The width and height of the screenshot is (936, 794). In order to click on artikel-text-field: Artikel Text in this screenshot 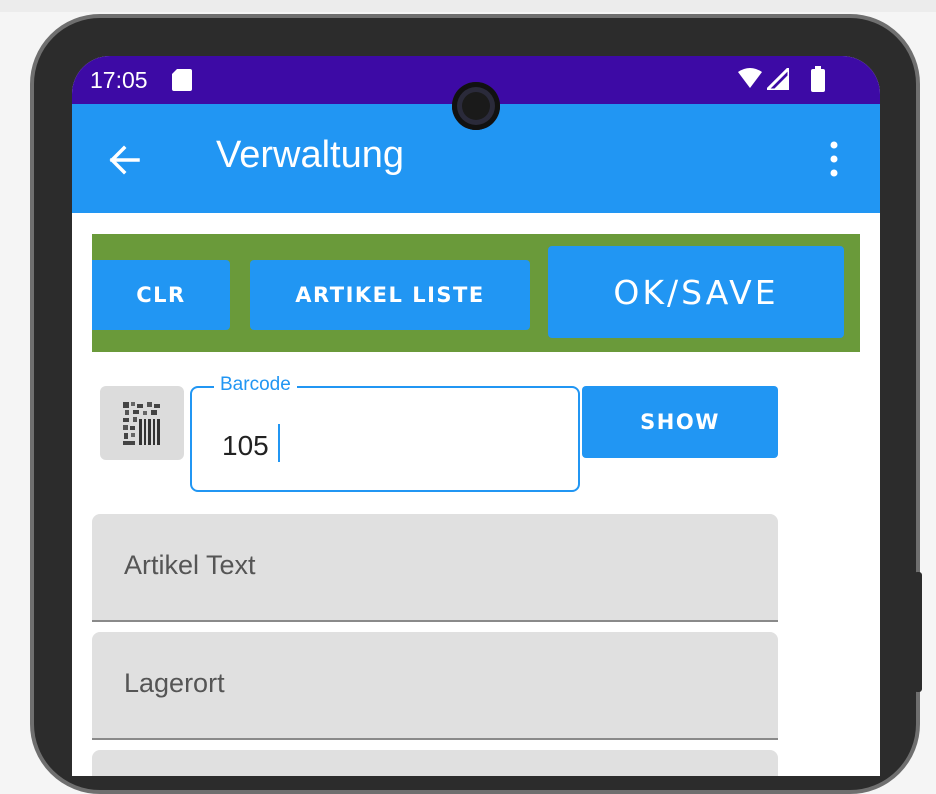, I will do `click(435, 568)`.